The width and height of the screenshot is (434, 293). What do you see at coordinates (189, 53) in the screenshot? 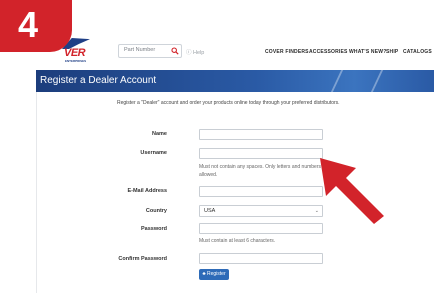
I see `help-icon: ⓘ` at bounding box center [189, 53].